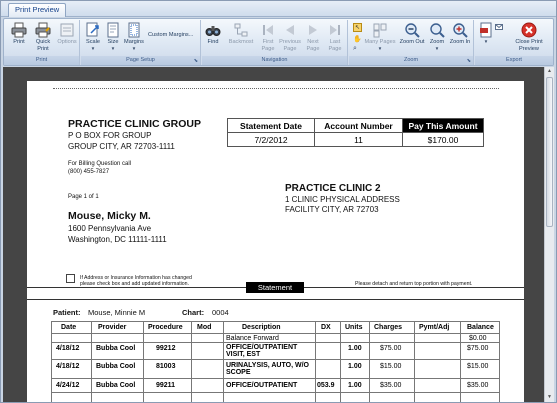  What do you see at coordinates (332, 209) in the screenshot?
I see `remit-address-line2: FACILITY CITY, AR 72703` at bounding box center [332, 209].